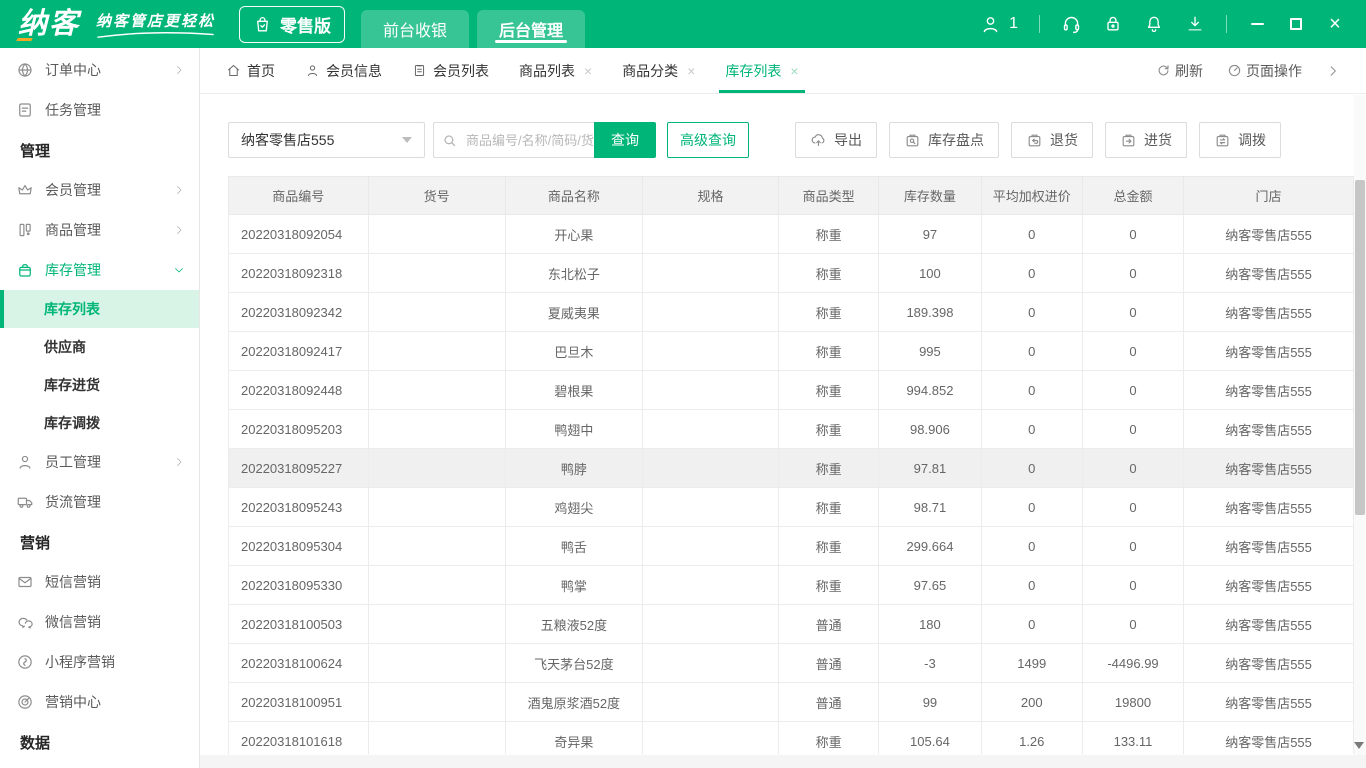 This screenshot has width=1366, height=768. I want to click on refresh-button: 刷新, so click(1179, 71).